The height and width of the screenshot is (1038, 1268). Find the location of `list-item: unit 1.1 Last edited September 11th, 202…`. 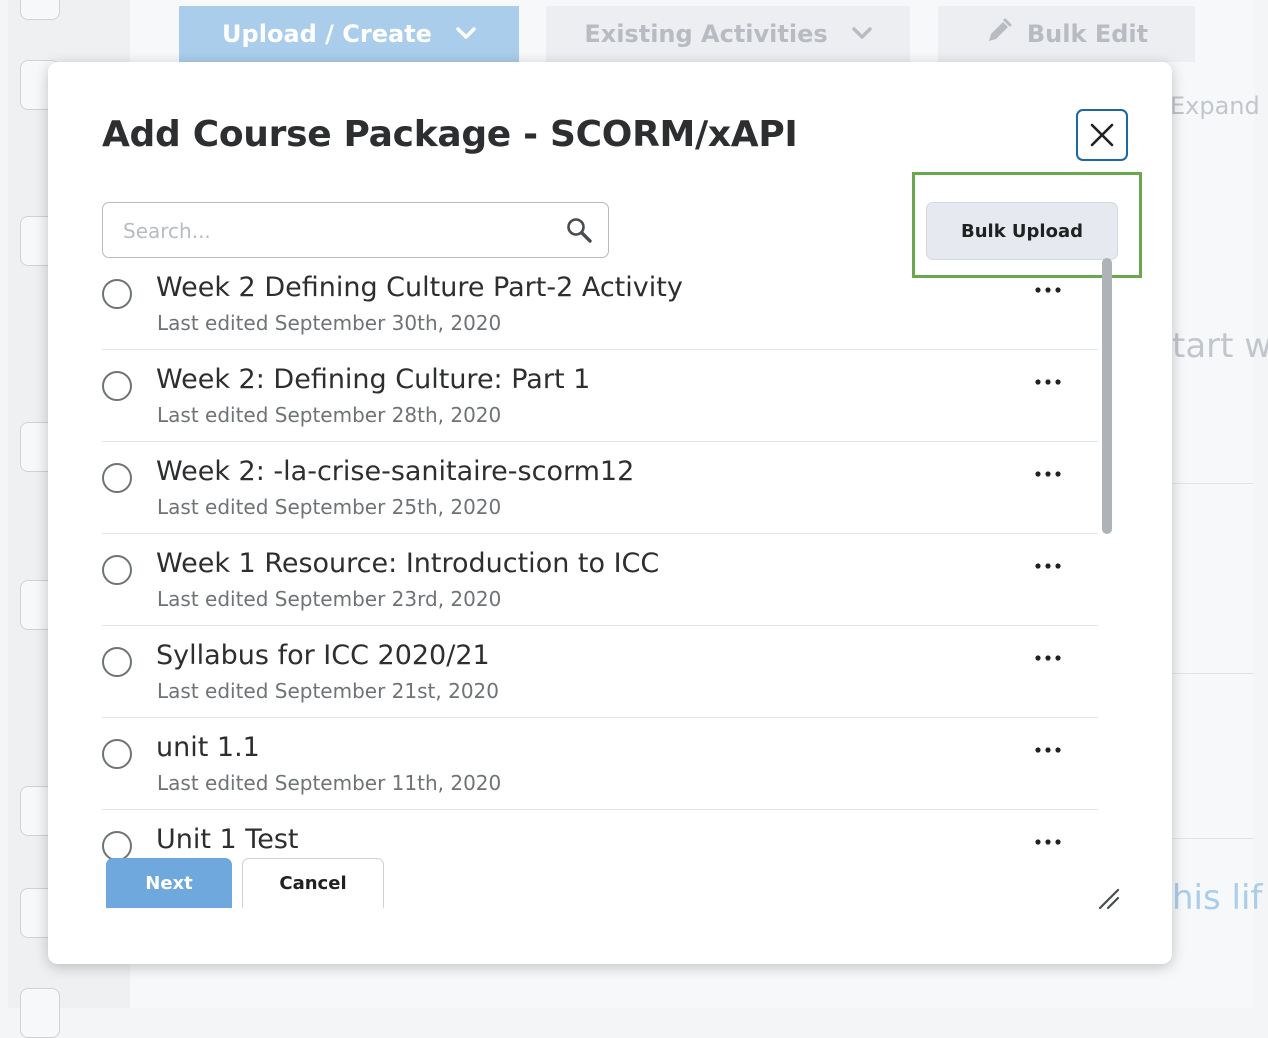

list-item: unit 1.1 Last edited September 11th, 202… is located at coordinates (600, 764).